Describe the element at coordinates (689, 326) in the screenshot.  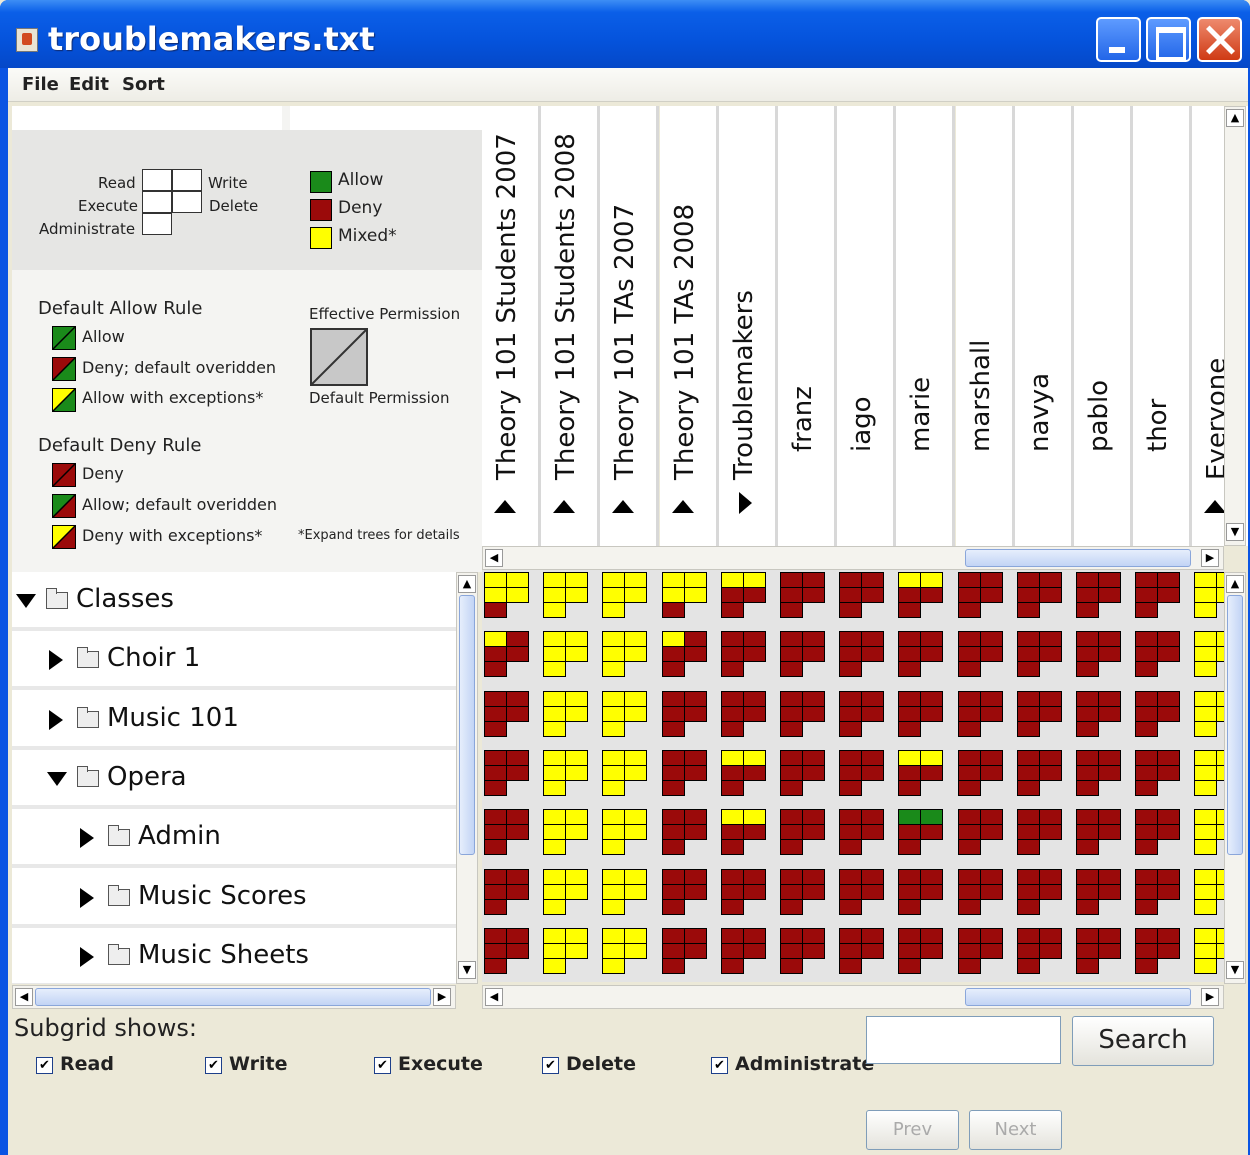
I see `column-header: Theory 101 TAs 2008` at that location.